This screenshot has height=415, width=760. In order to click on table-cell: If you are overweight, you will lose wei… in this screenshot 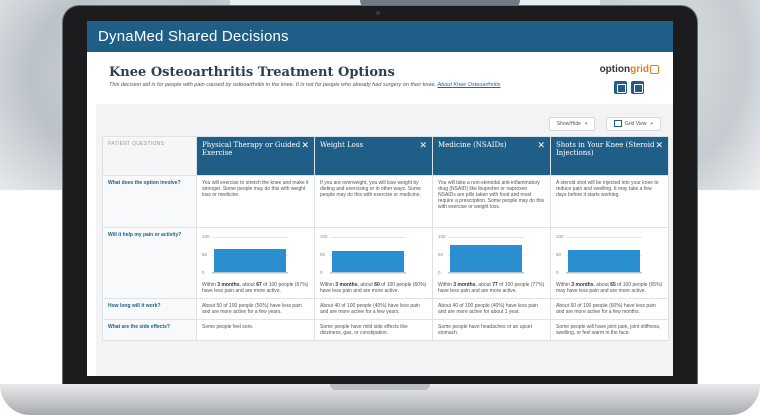, I will do `click(373, 201)`.